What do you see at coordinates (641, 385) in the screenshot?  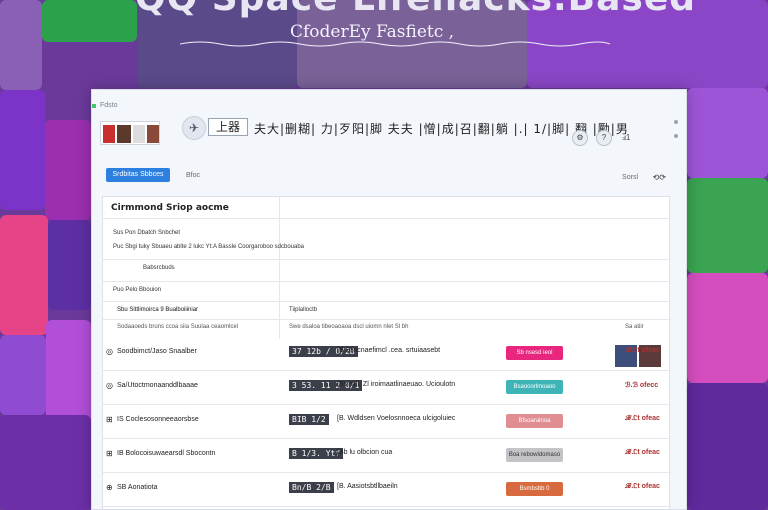 I see `row-status: ℬ.ℬ ofecc` at bounding box center [641, 385].